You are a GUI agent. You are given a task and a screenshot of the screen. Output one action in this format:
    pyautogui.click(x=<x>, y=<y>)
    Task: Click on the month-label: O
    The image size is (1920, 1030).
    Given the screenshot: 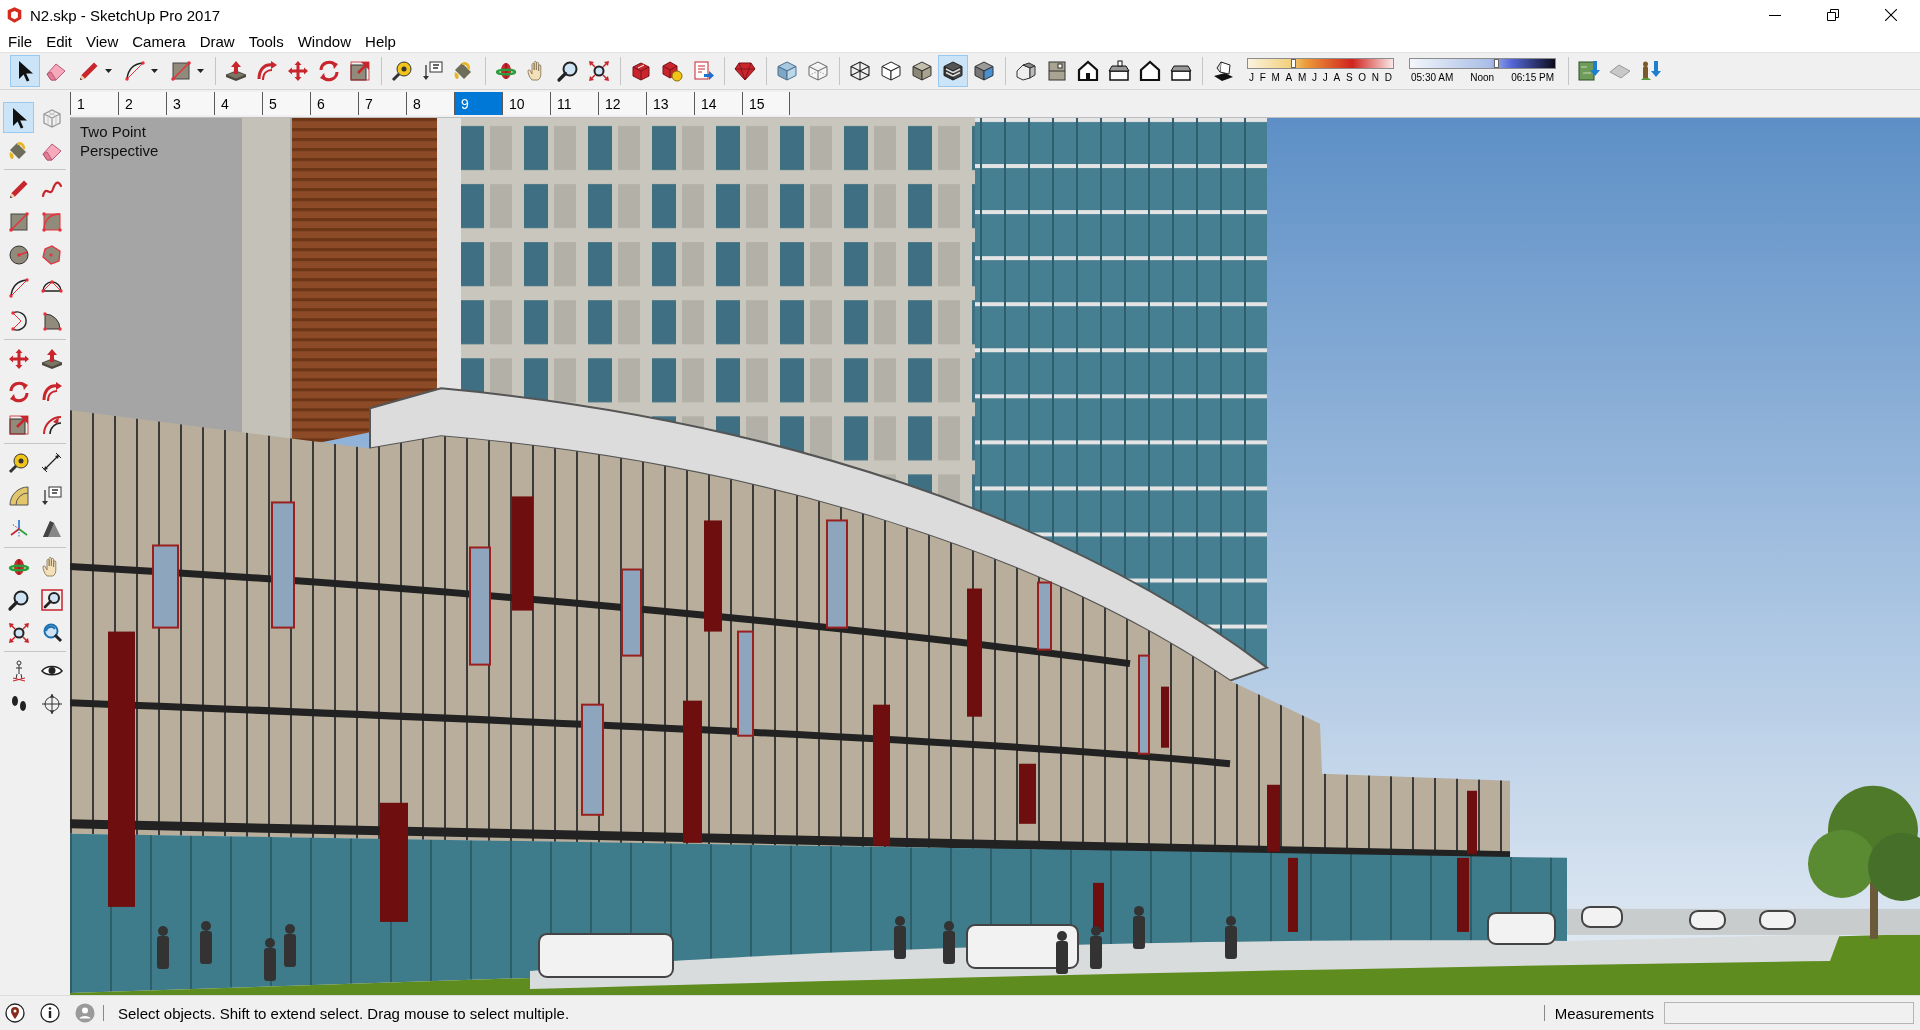 What is the action you would take?
    pyautogui.click(x=1362, y=78)
    